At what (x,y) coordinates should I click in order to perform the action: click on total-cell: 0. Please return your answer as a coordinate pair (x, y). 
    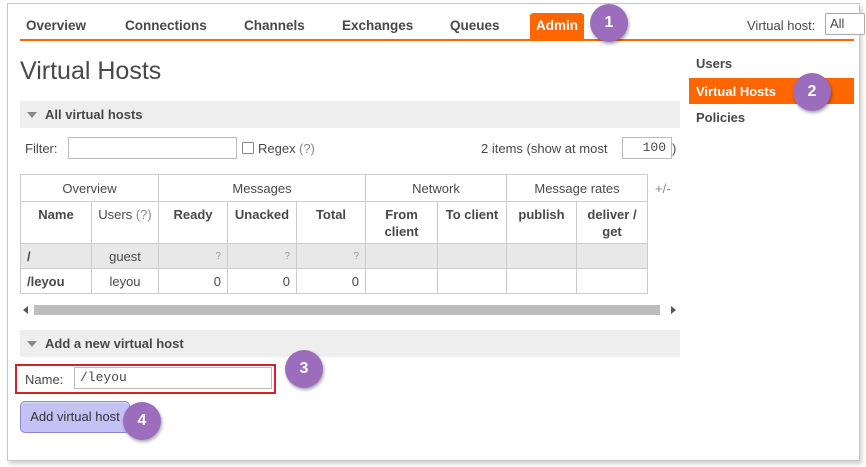
    Looking at the image, I should click on (331, 281).